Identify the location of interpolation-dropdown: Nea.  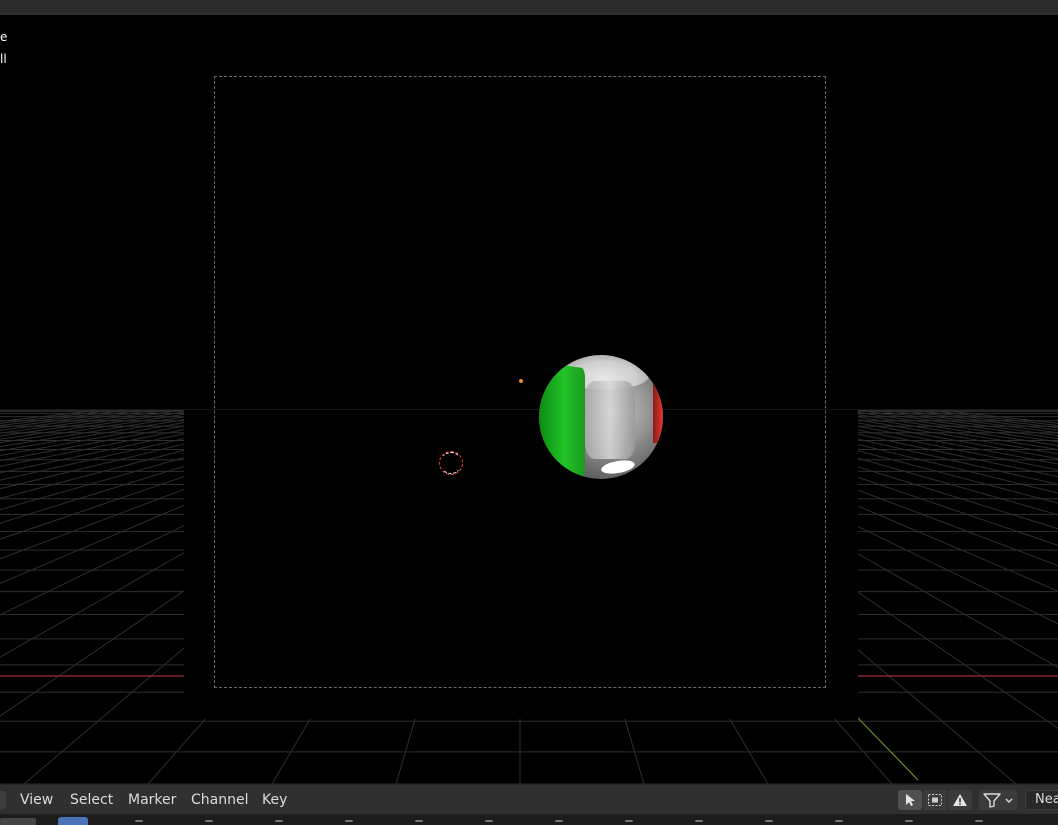
(1041, 800).